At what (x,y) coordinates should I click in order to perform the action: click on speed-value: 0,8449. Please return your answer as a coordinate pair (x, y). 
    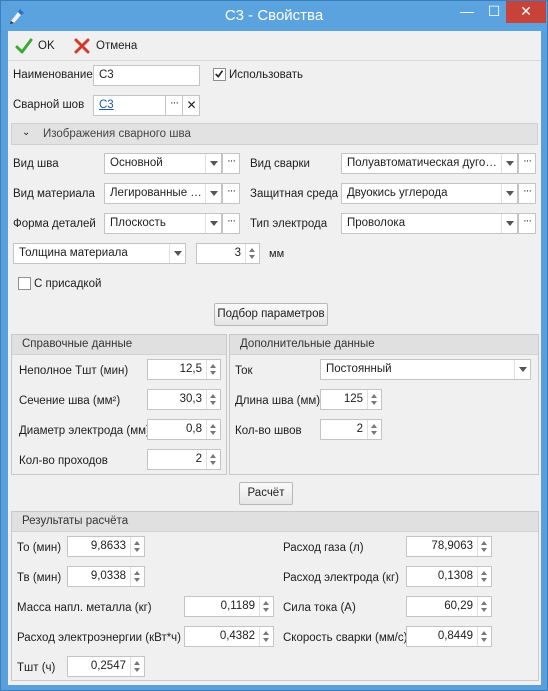
    Looking at the image, I should click on (455, 636).